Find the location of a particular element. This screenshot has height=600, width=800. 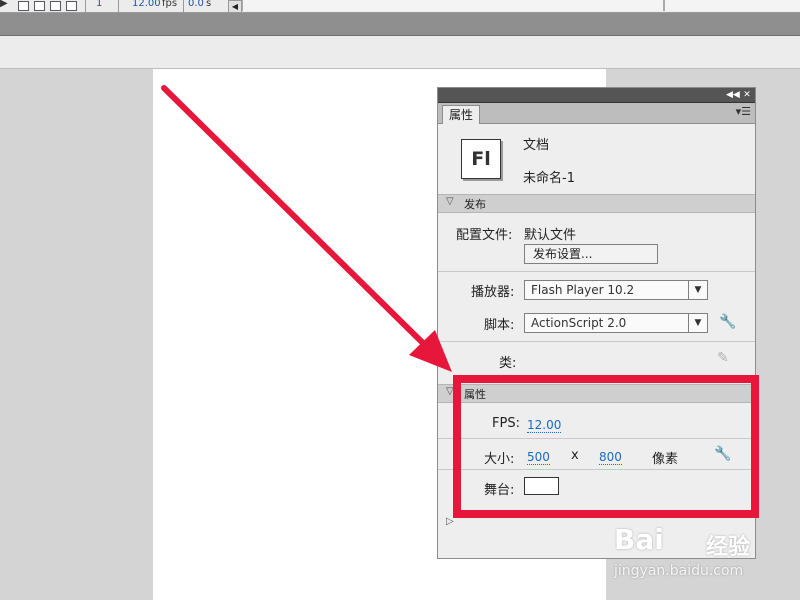

baidu-jingyan-watermark: Bai 经验 jingyan.baidu.com is located at coordinates (704, 551).